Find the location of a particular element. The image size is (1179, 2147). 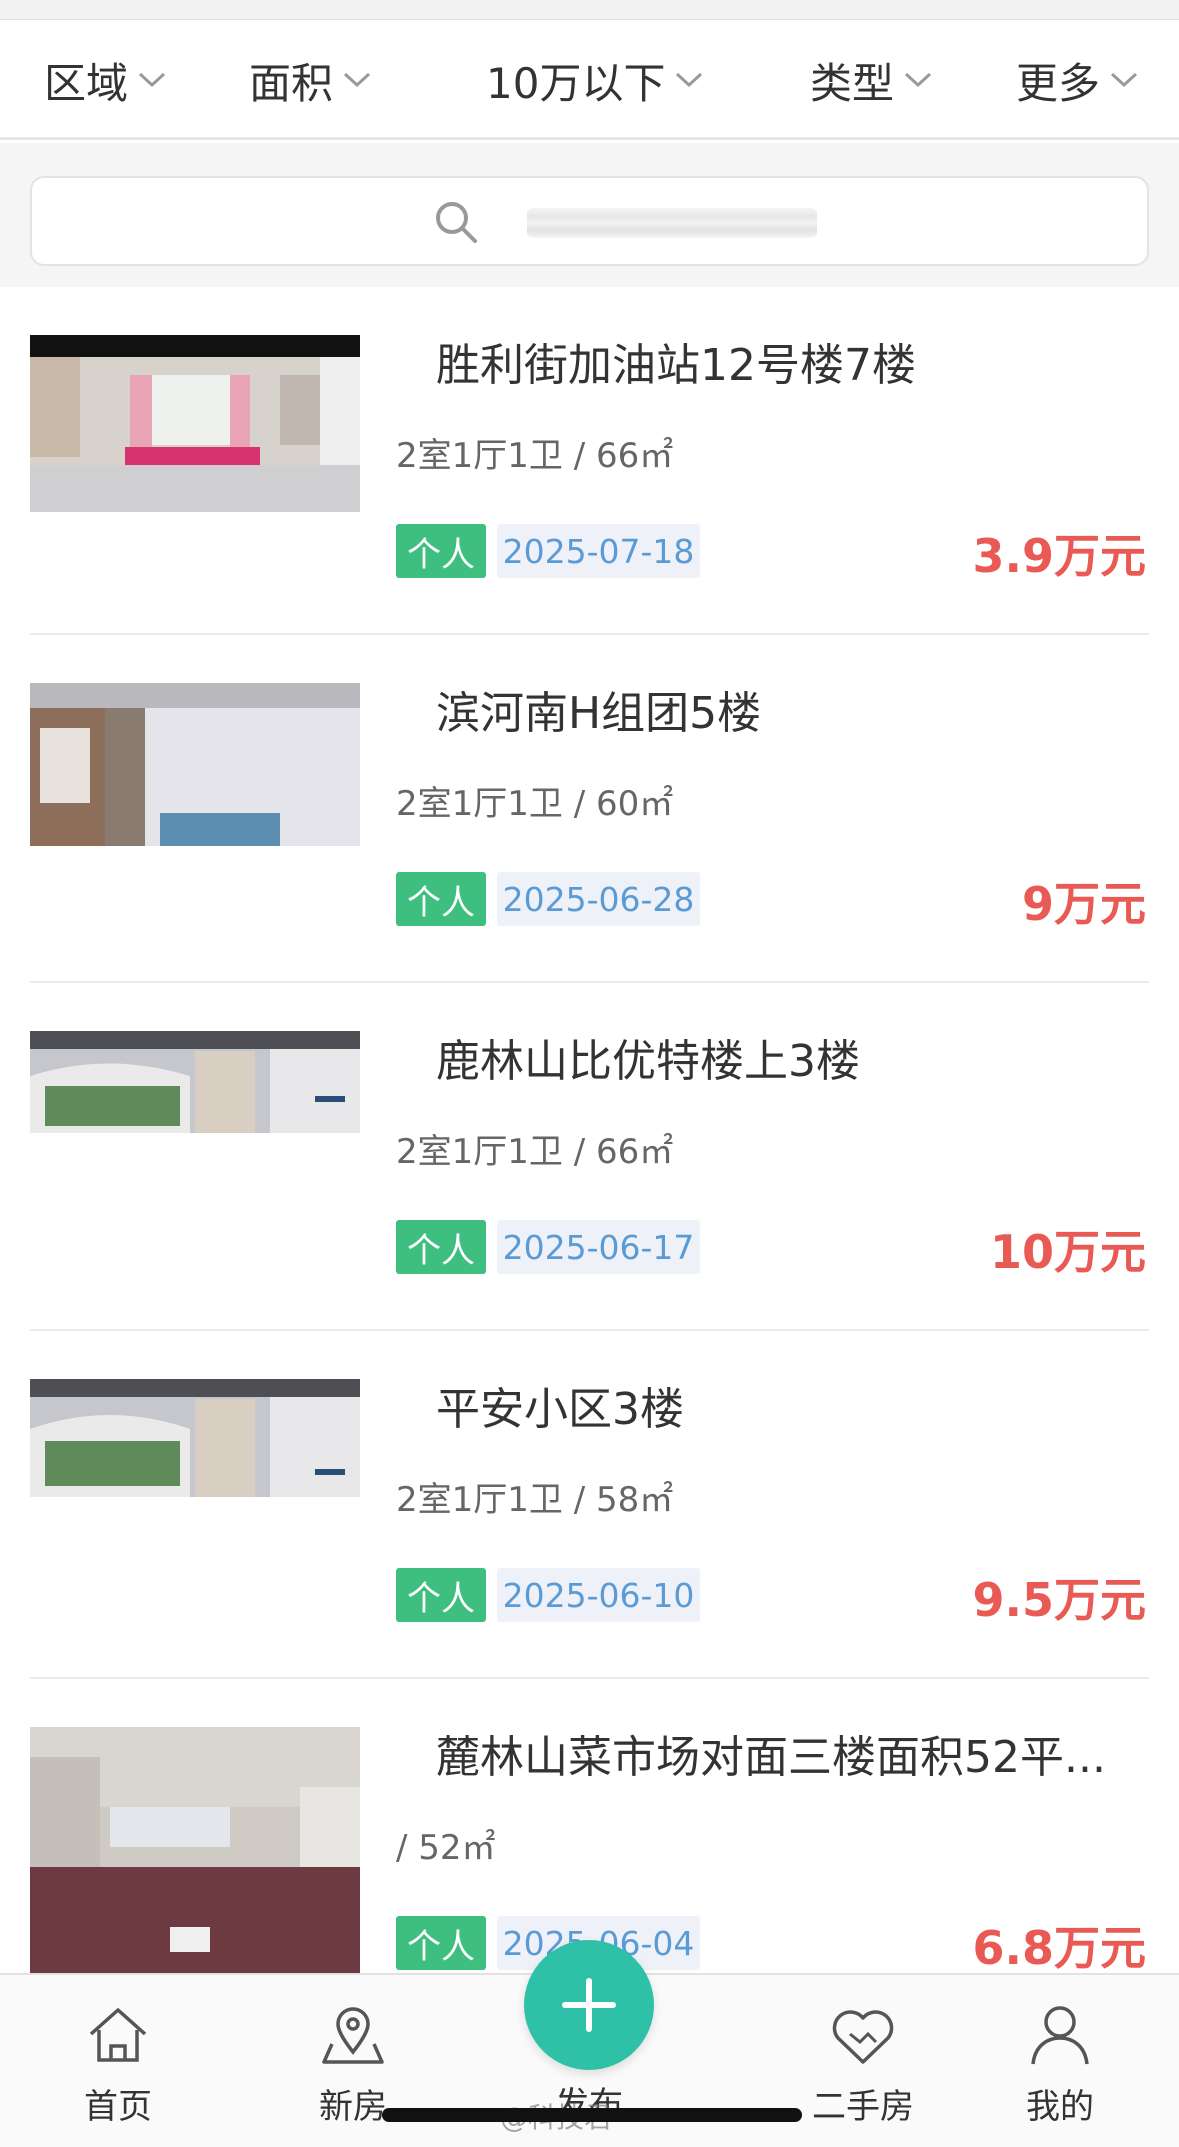

filter-bar: 区域 面积 10万以下 类型 更多 is located at coordinates (589, 80).